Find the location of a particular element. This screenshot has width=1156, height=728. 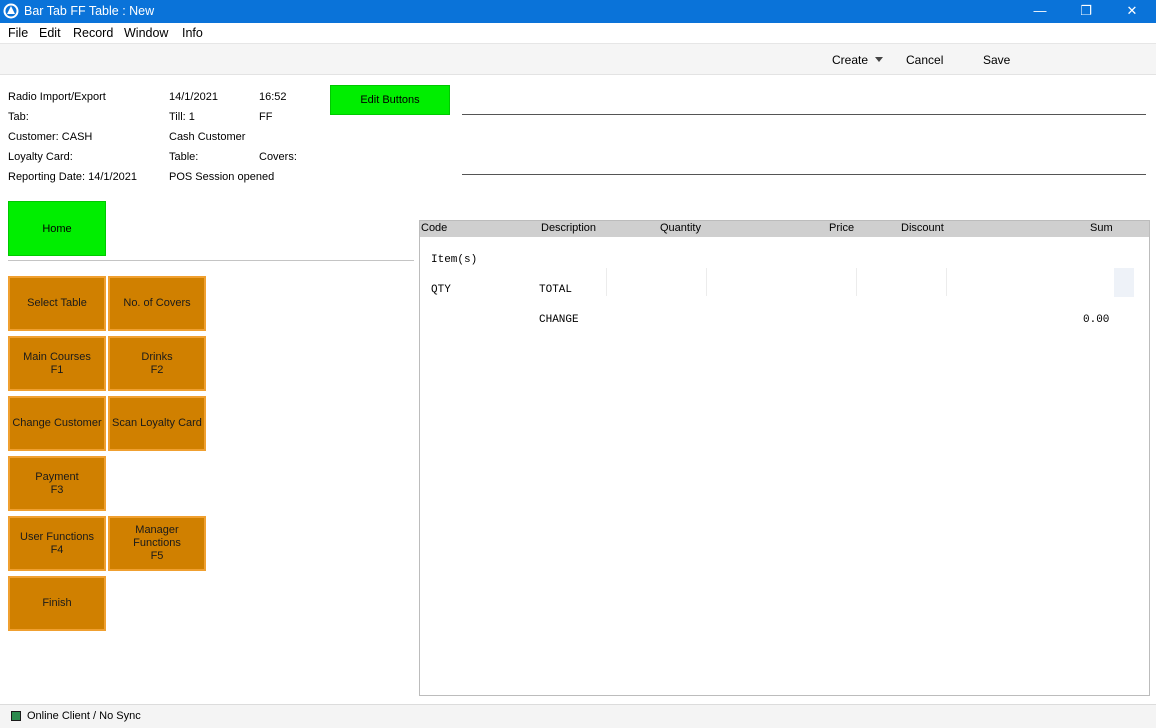

column-header-quantity: Quantity is located at coordinates (680, 228).